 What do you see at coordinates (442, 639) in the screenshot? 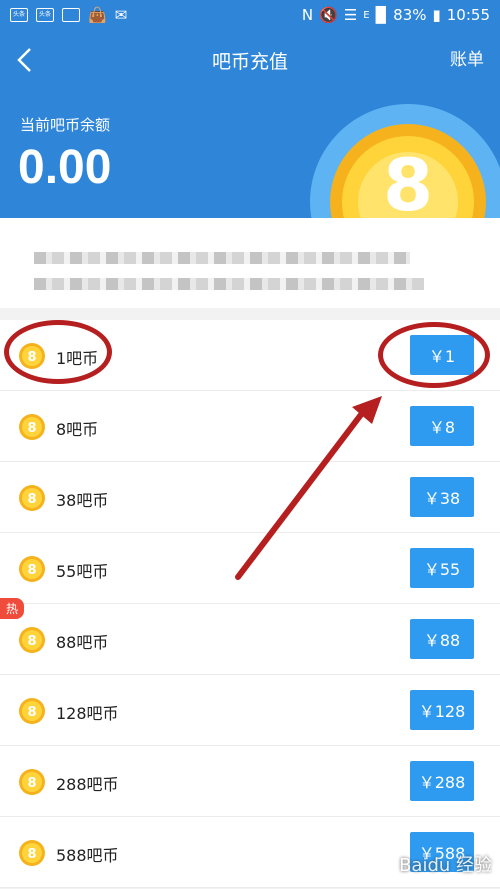
I see `price-button: ￥88` at bounding box center [442, 639].